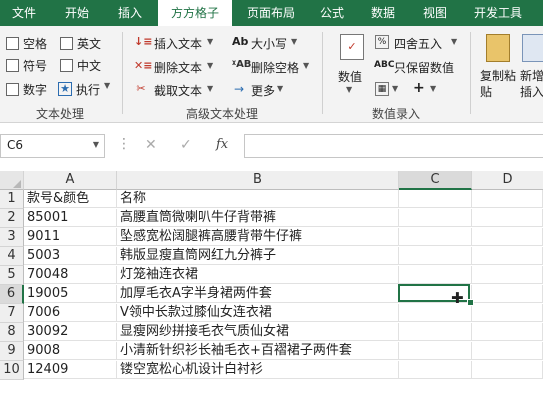  I want to click on delete-spaces-button: 删除空格, so click(275, 67).